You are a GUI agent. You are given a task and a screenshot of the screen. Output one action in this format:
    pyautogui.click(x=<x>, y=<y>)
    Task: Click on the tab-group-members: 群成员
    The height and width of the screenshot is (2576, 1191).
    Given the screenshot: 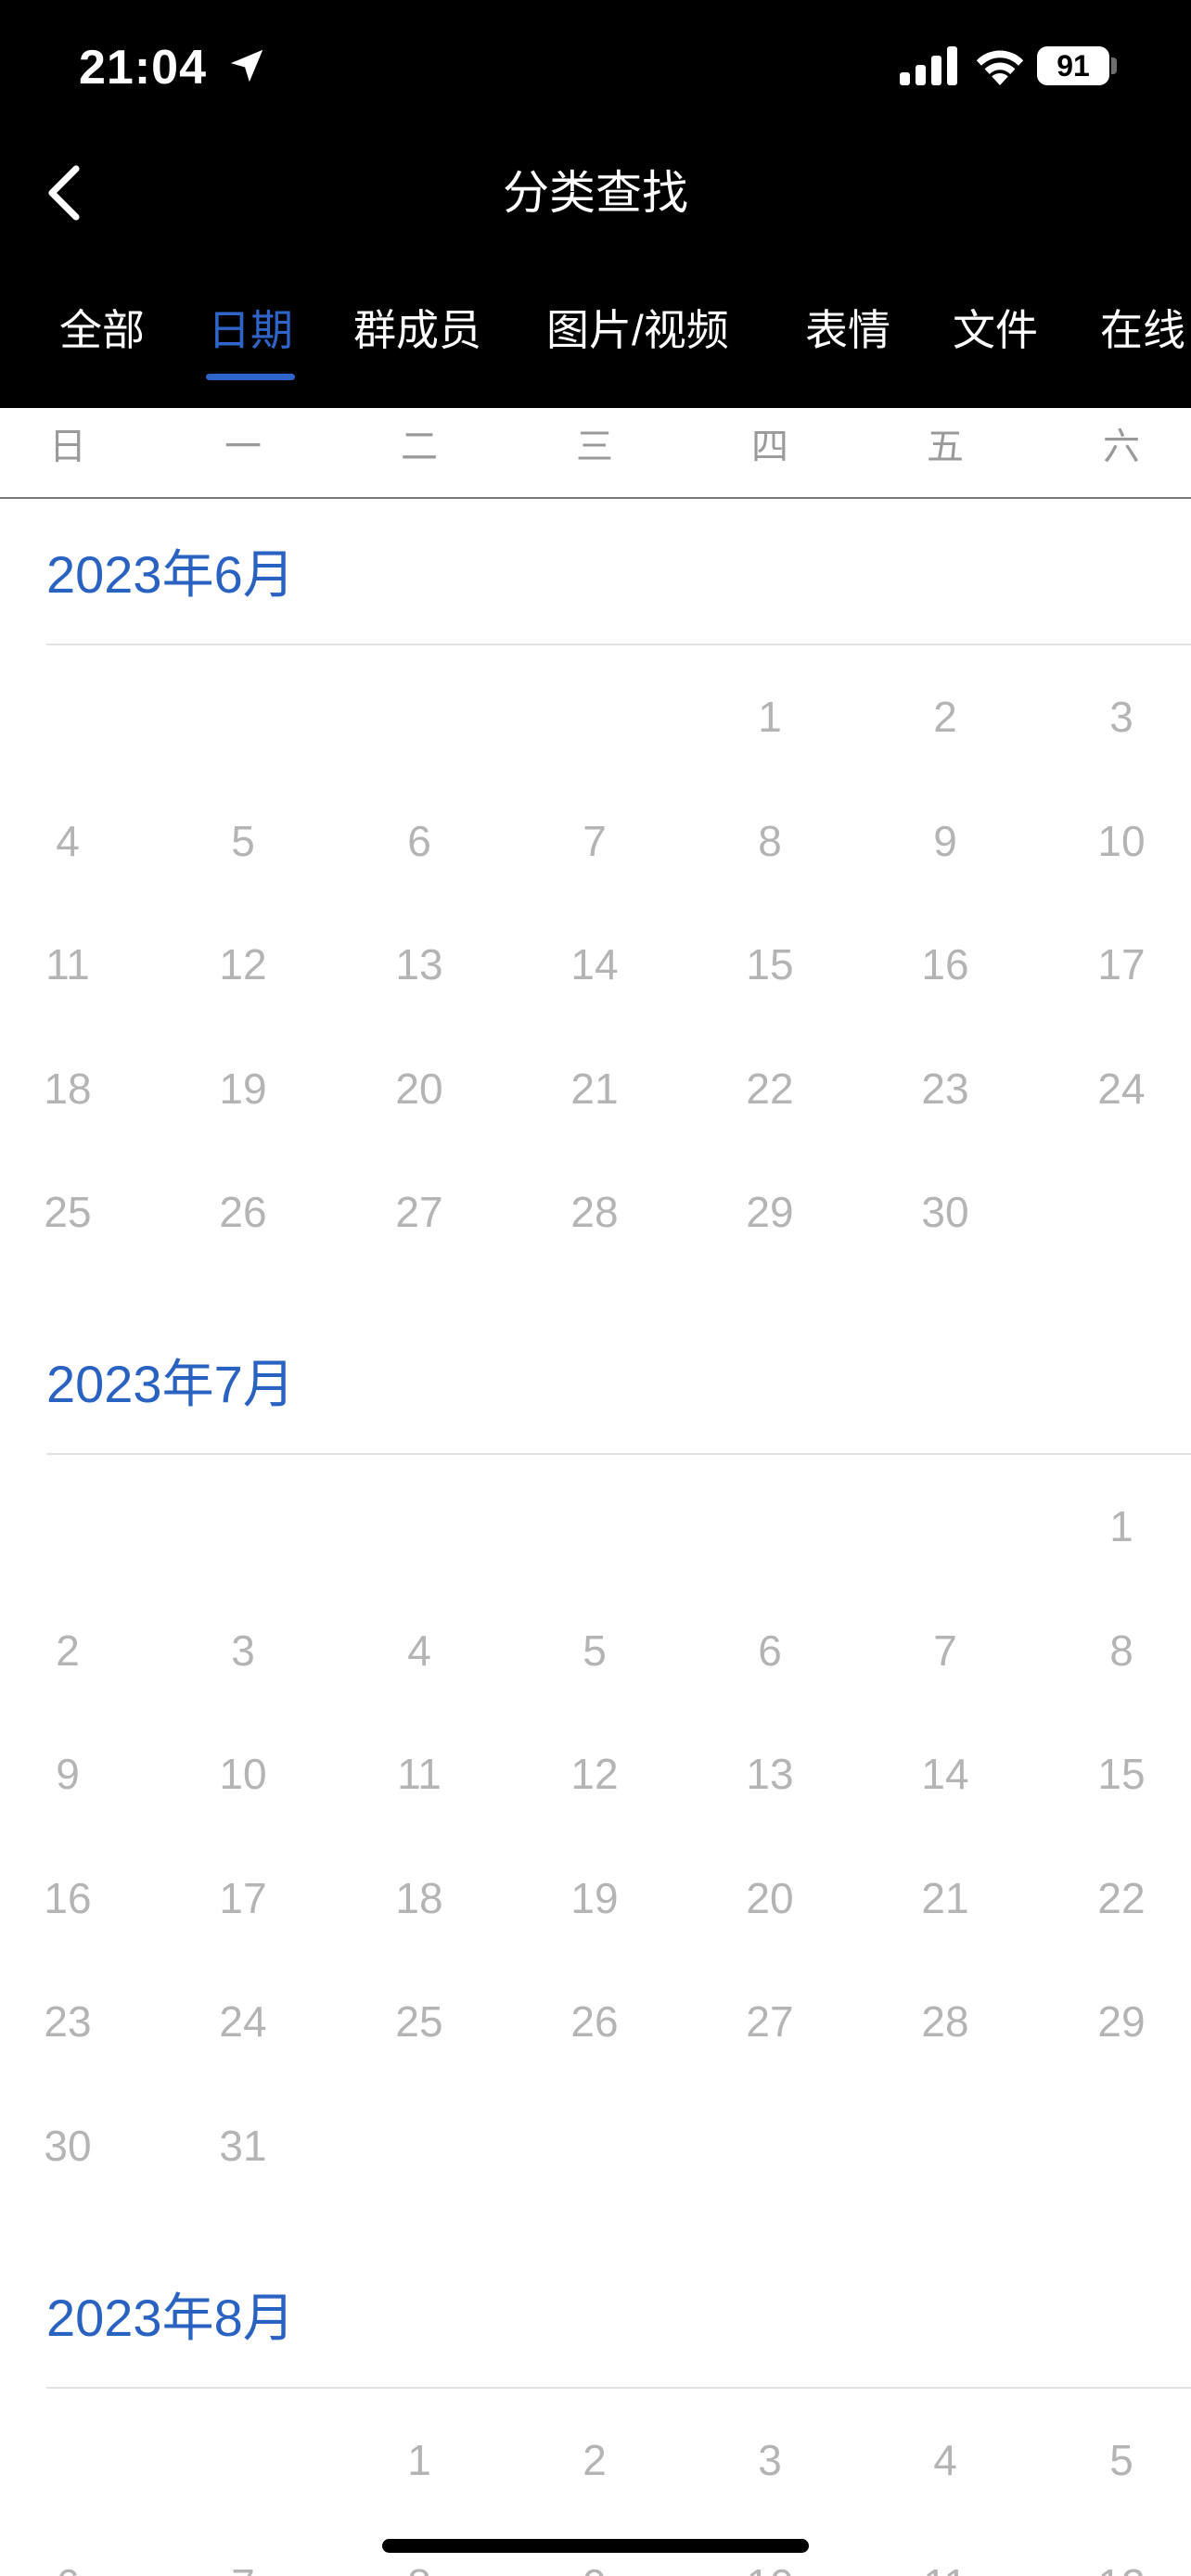 What is the action you would take?
    pyautogui.click(x=417, y=330)
    